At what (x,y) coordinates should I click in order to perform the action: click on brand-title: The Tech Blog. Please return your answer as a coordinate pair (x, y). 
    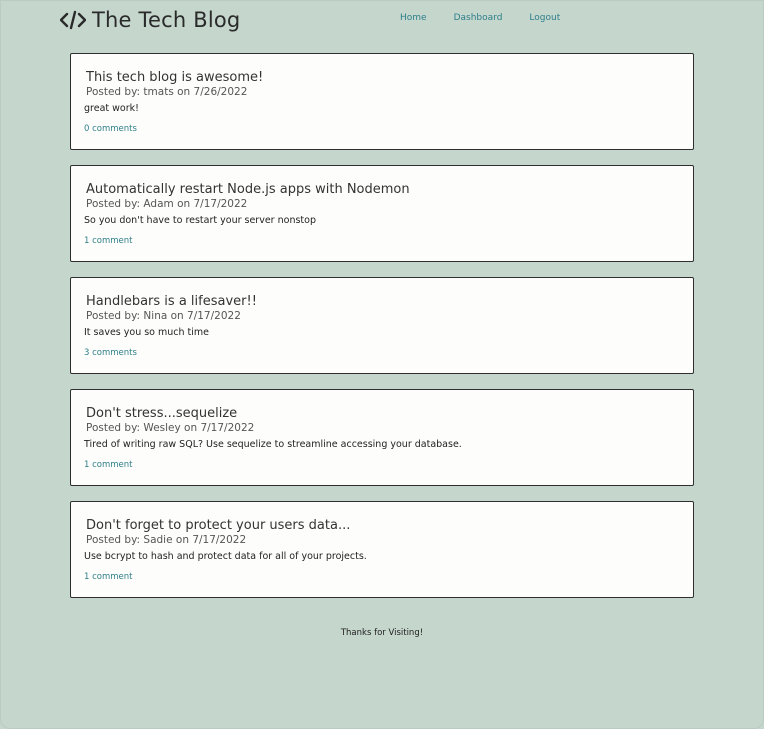
    Looking at the image, I should click on (166, 20).